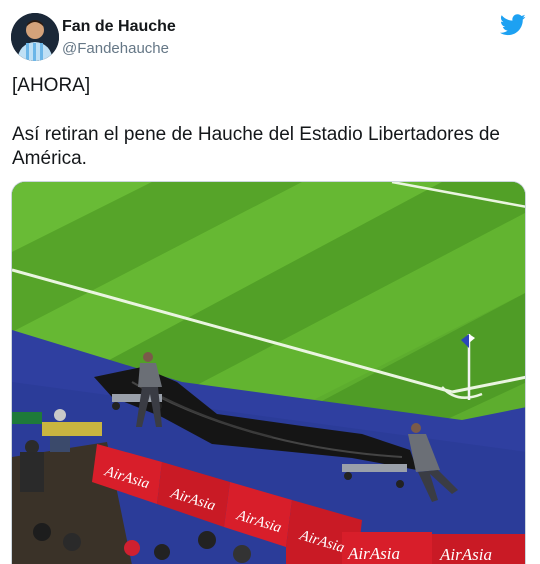 The width and height of the screenshot is (540, 564). Describe the element at coordinates (119, 27) in the screenshot. I see `author-name: Fan de Hauche` at that location.